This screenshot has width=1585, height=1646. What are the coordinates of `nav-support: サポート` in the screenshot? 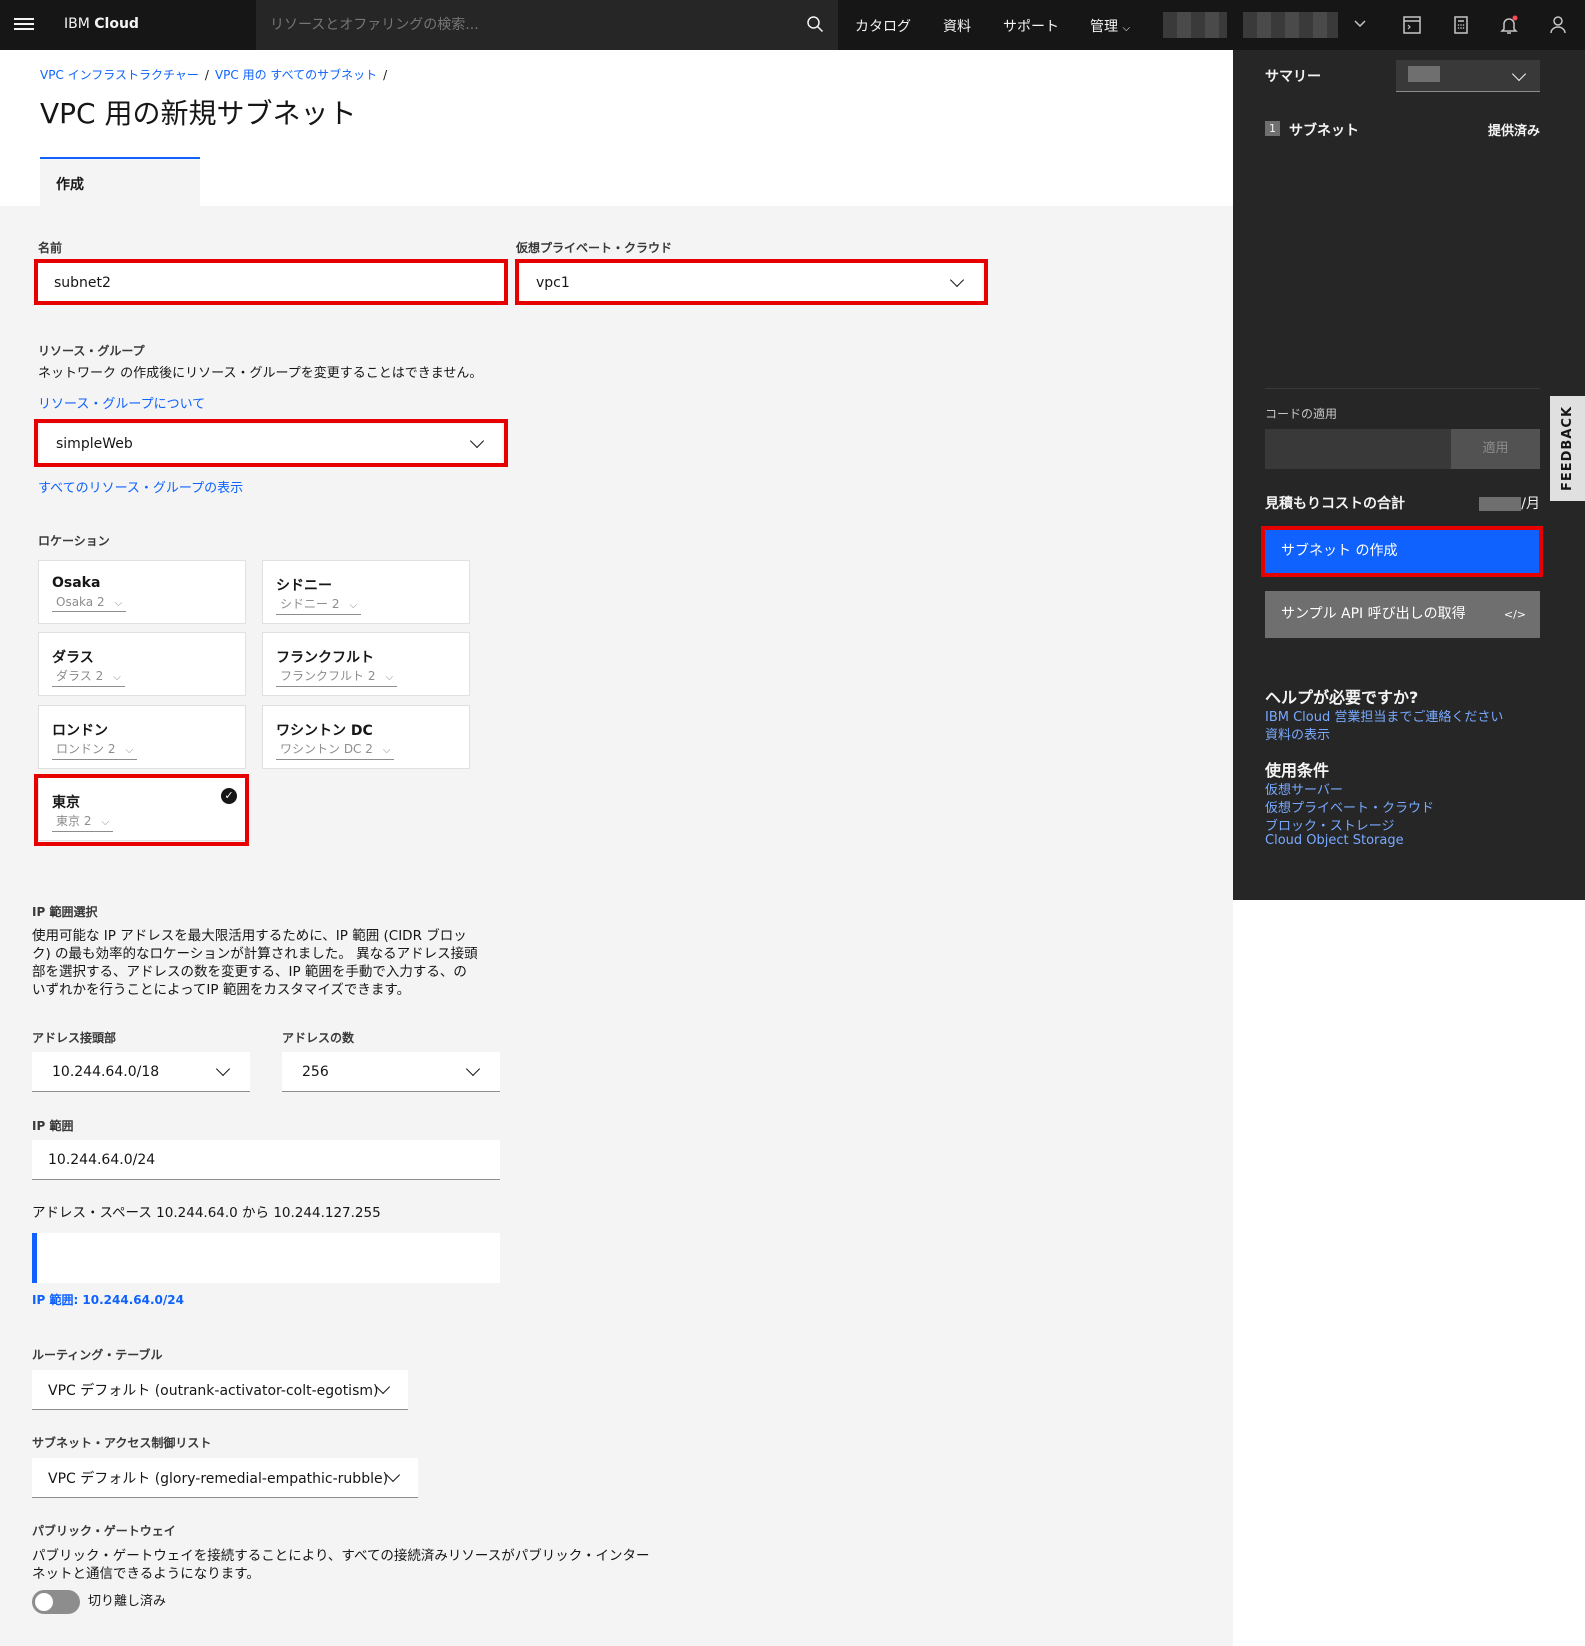 It's located at (1031, 26).